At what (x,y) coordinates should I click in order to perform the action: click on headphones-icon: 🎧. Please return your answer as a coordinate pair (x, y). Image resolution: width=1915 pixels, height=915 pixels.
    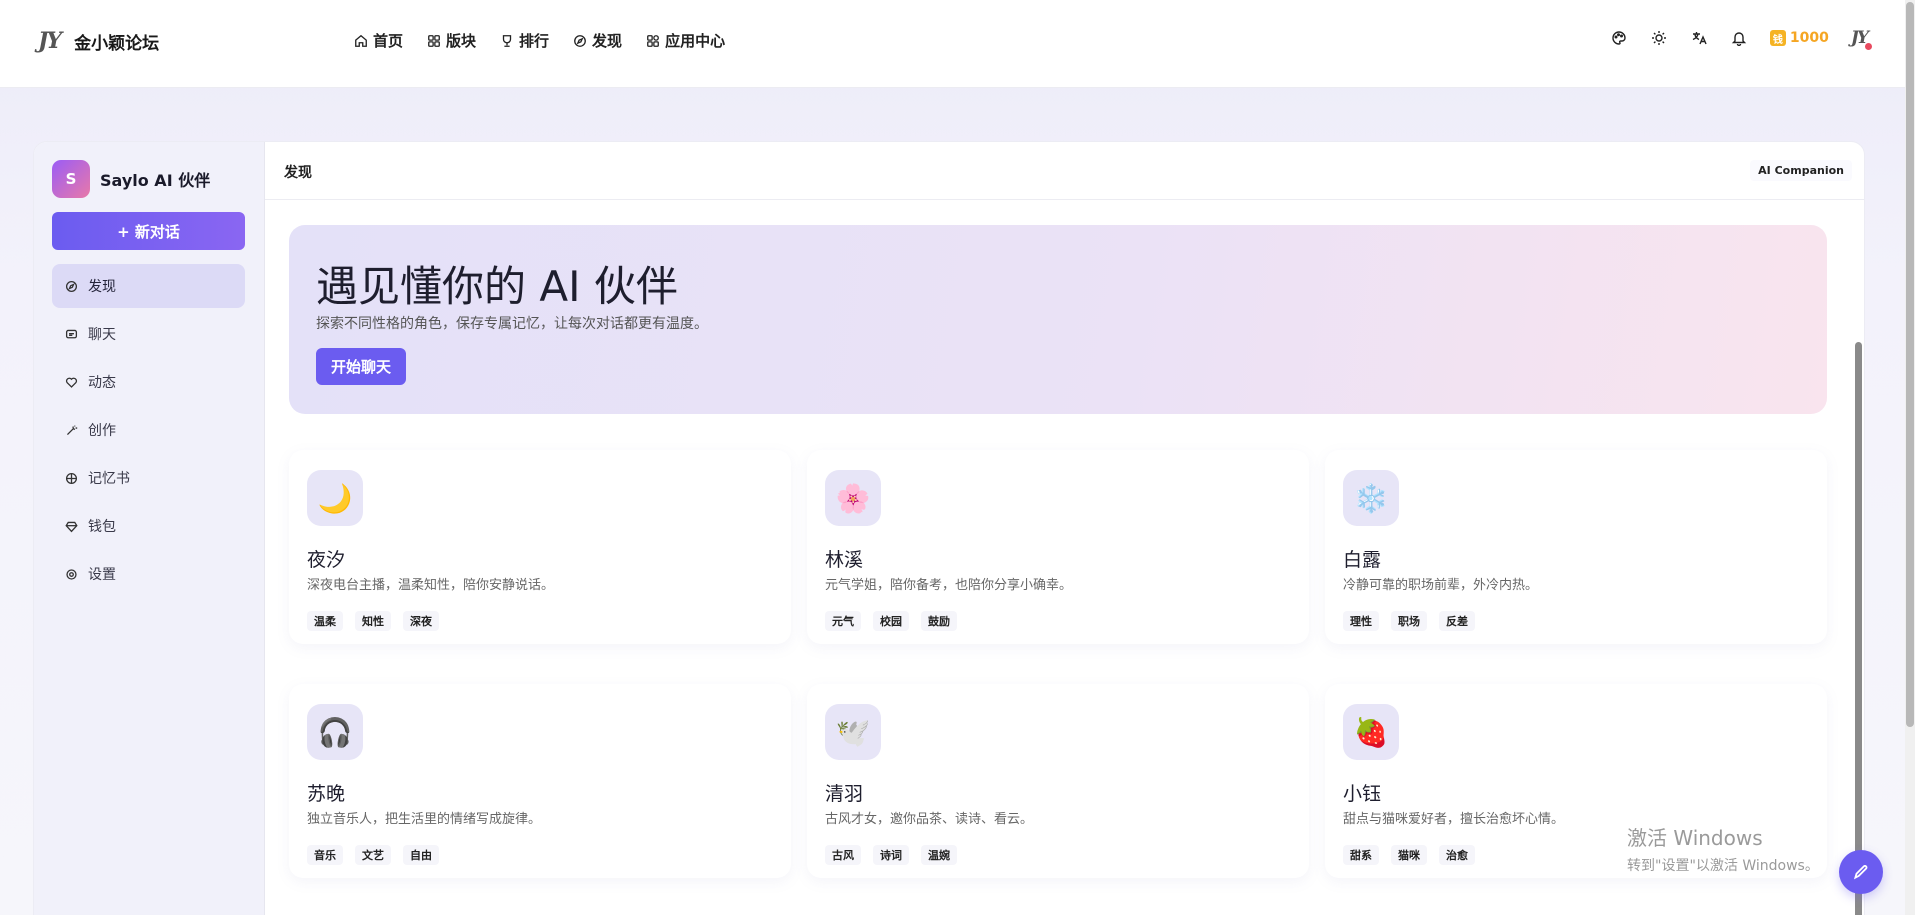
    Looking at the image, I should click on (335, 732).